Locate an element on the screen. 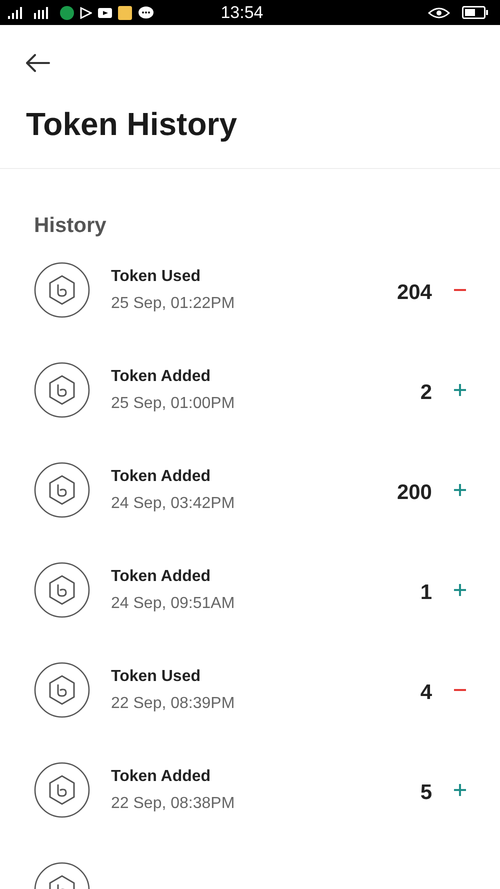  token-amount: 2 is located at coordinates (426, 393).